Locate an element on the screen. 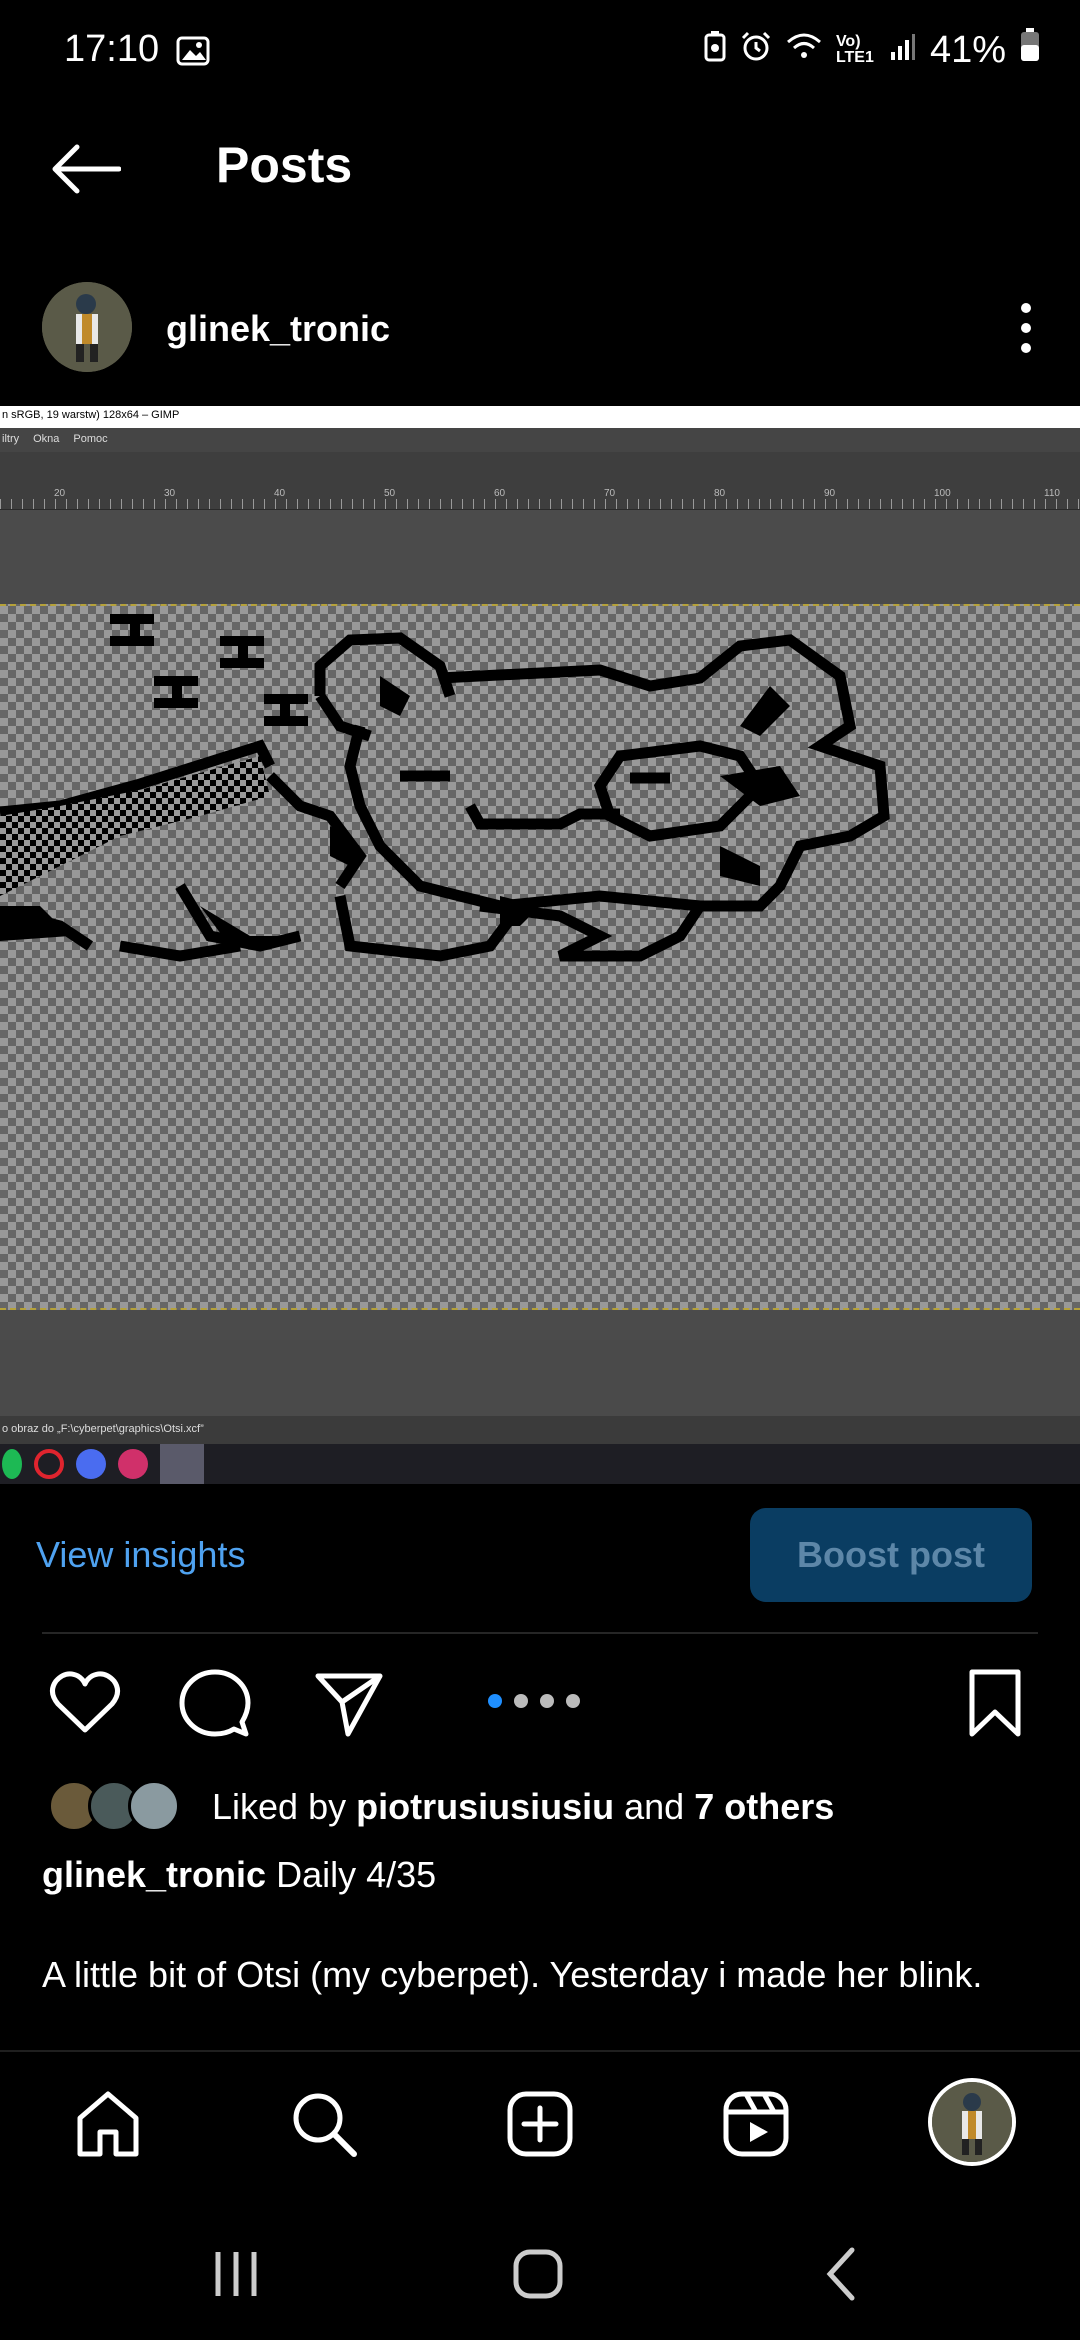  heart-icon is located at coordinates (85, 1702).